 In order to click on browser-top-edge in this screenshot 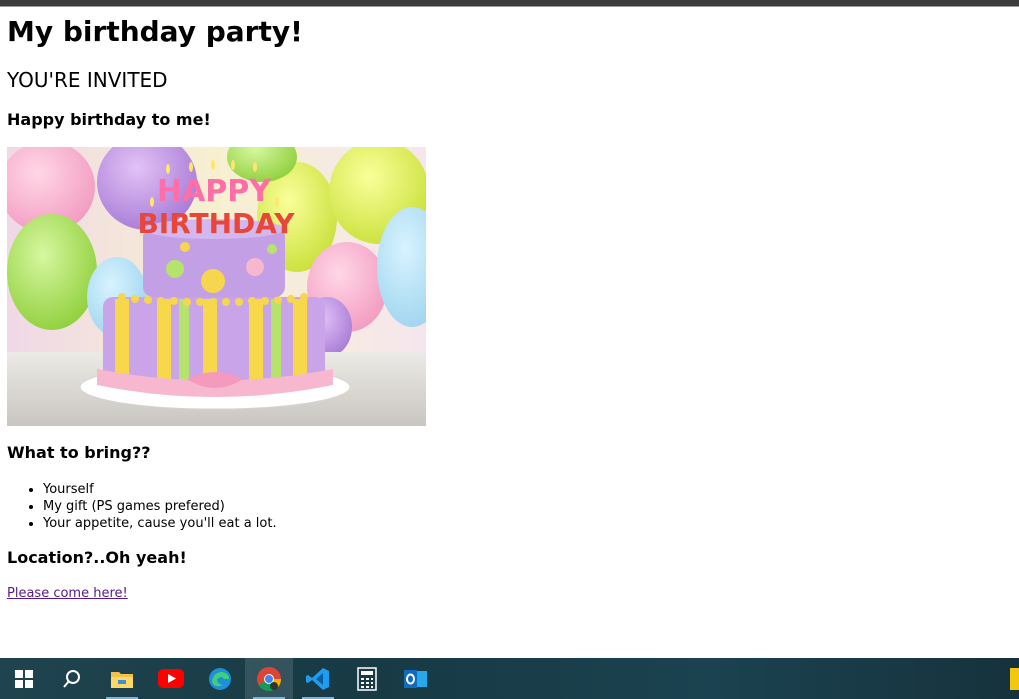, I will do `click(509, 3)`.